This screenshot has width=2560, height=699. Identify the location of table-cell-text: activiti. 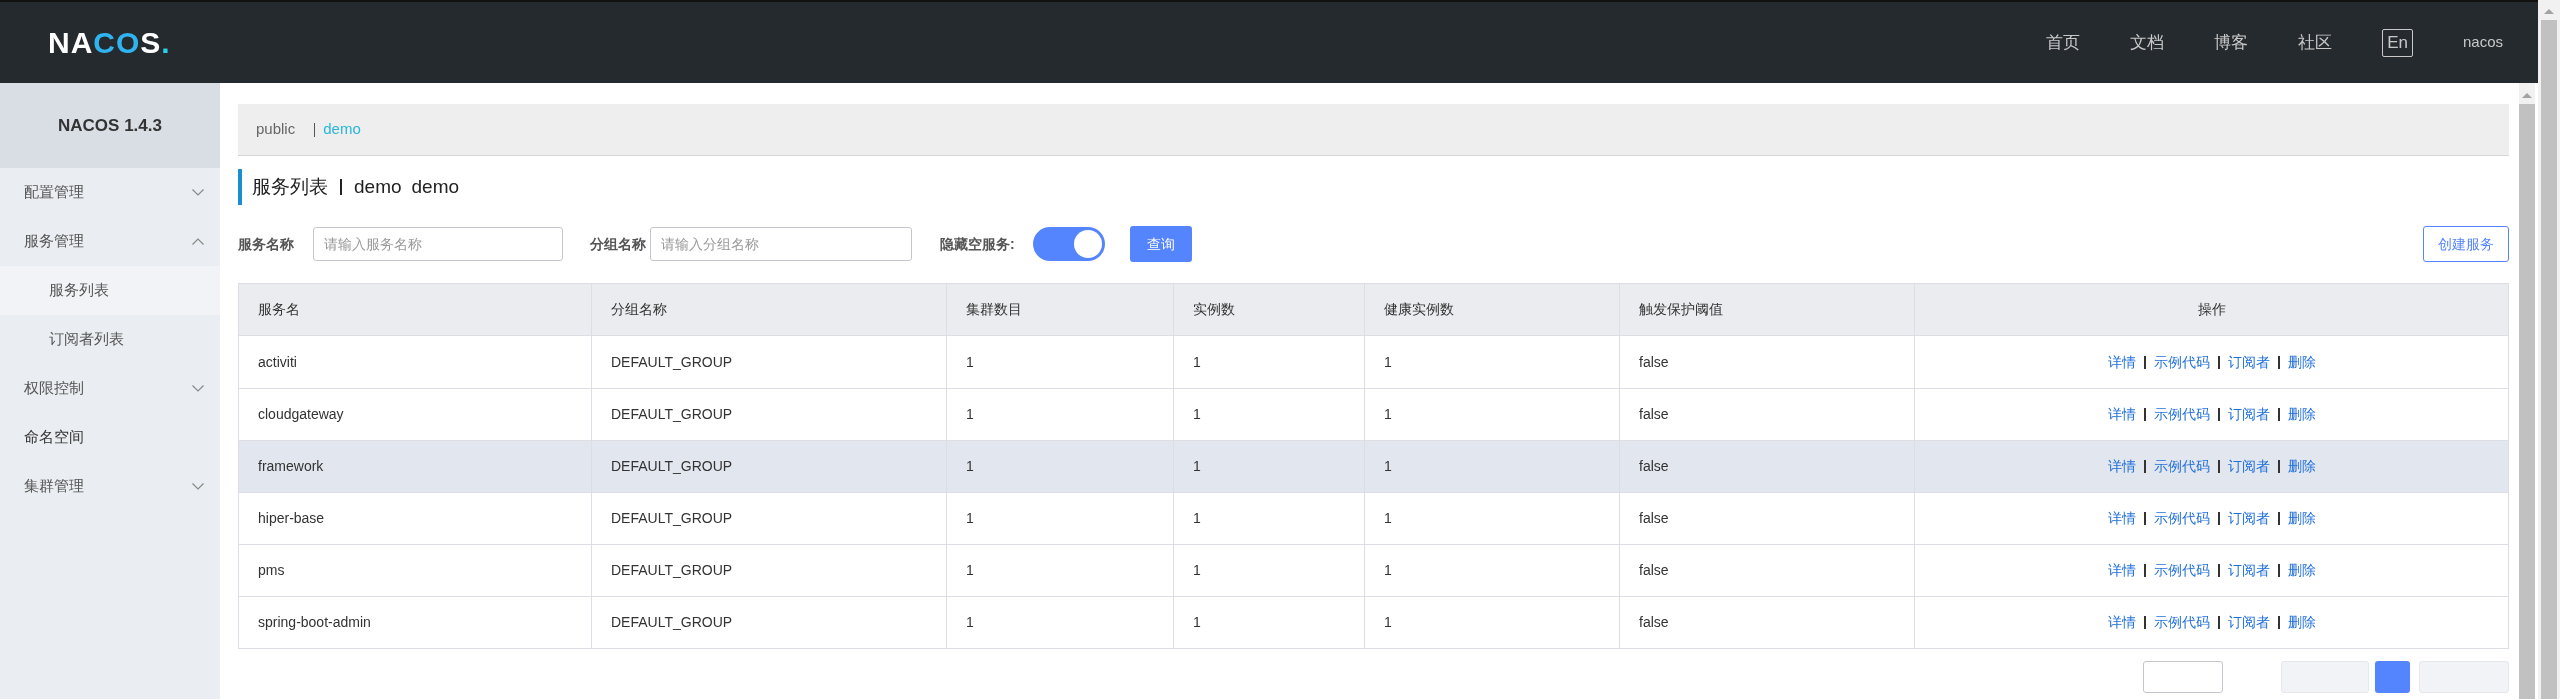
(277, 362).